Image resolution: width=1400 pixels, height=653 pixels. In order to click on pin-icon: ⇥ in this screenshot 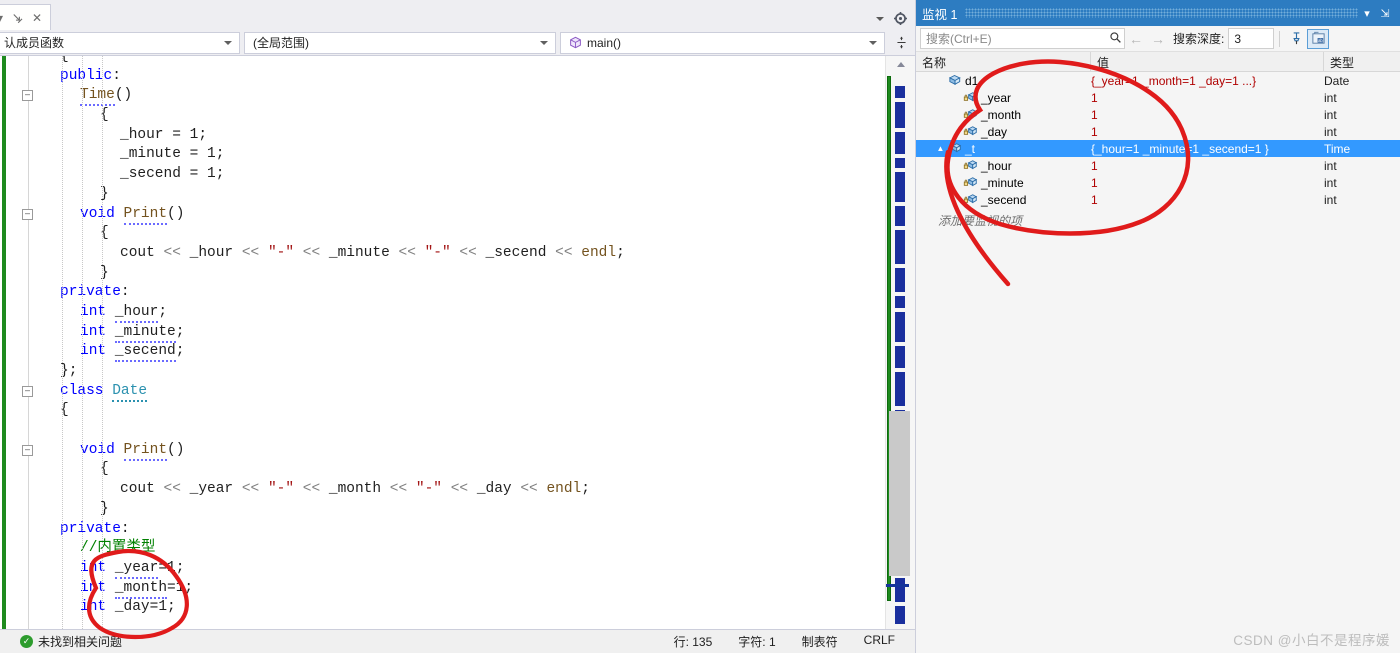, I will do `click(17, 17)`.